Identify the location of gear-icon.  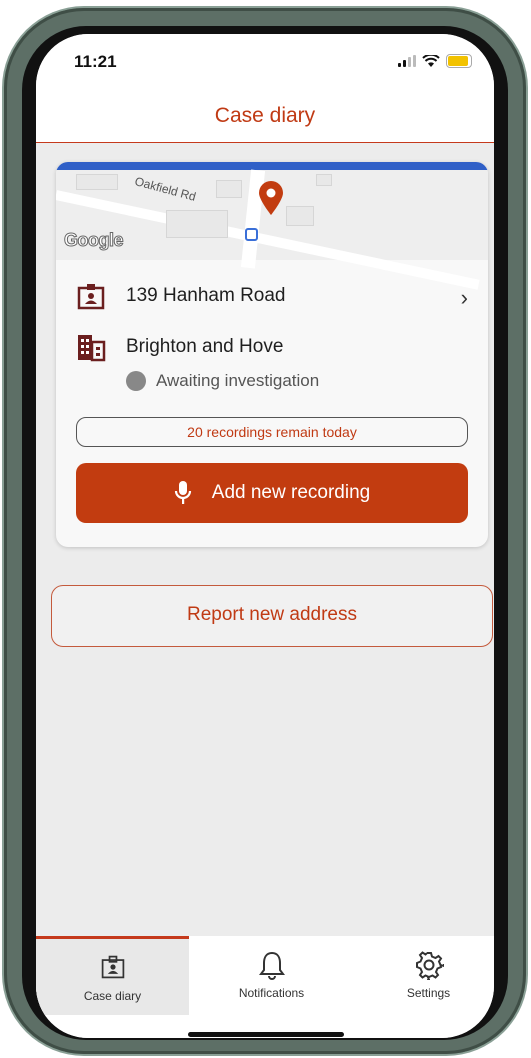
(429, 965).